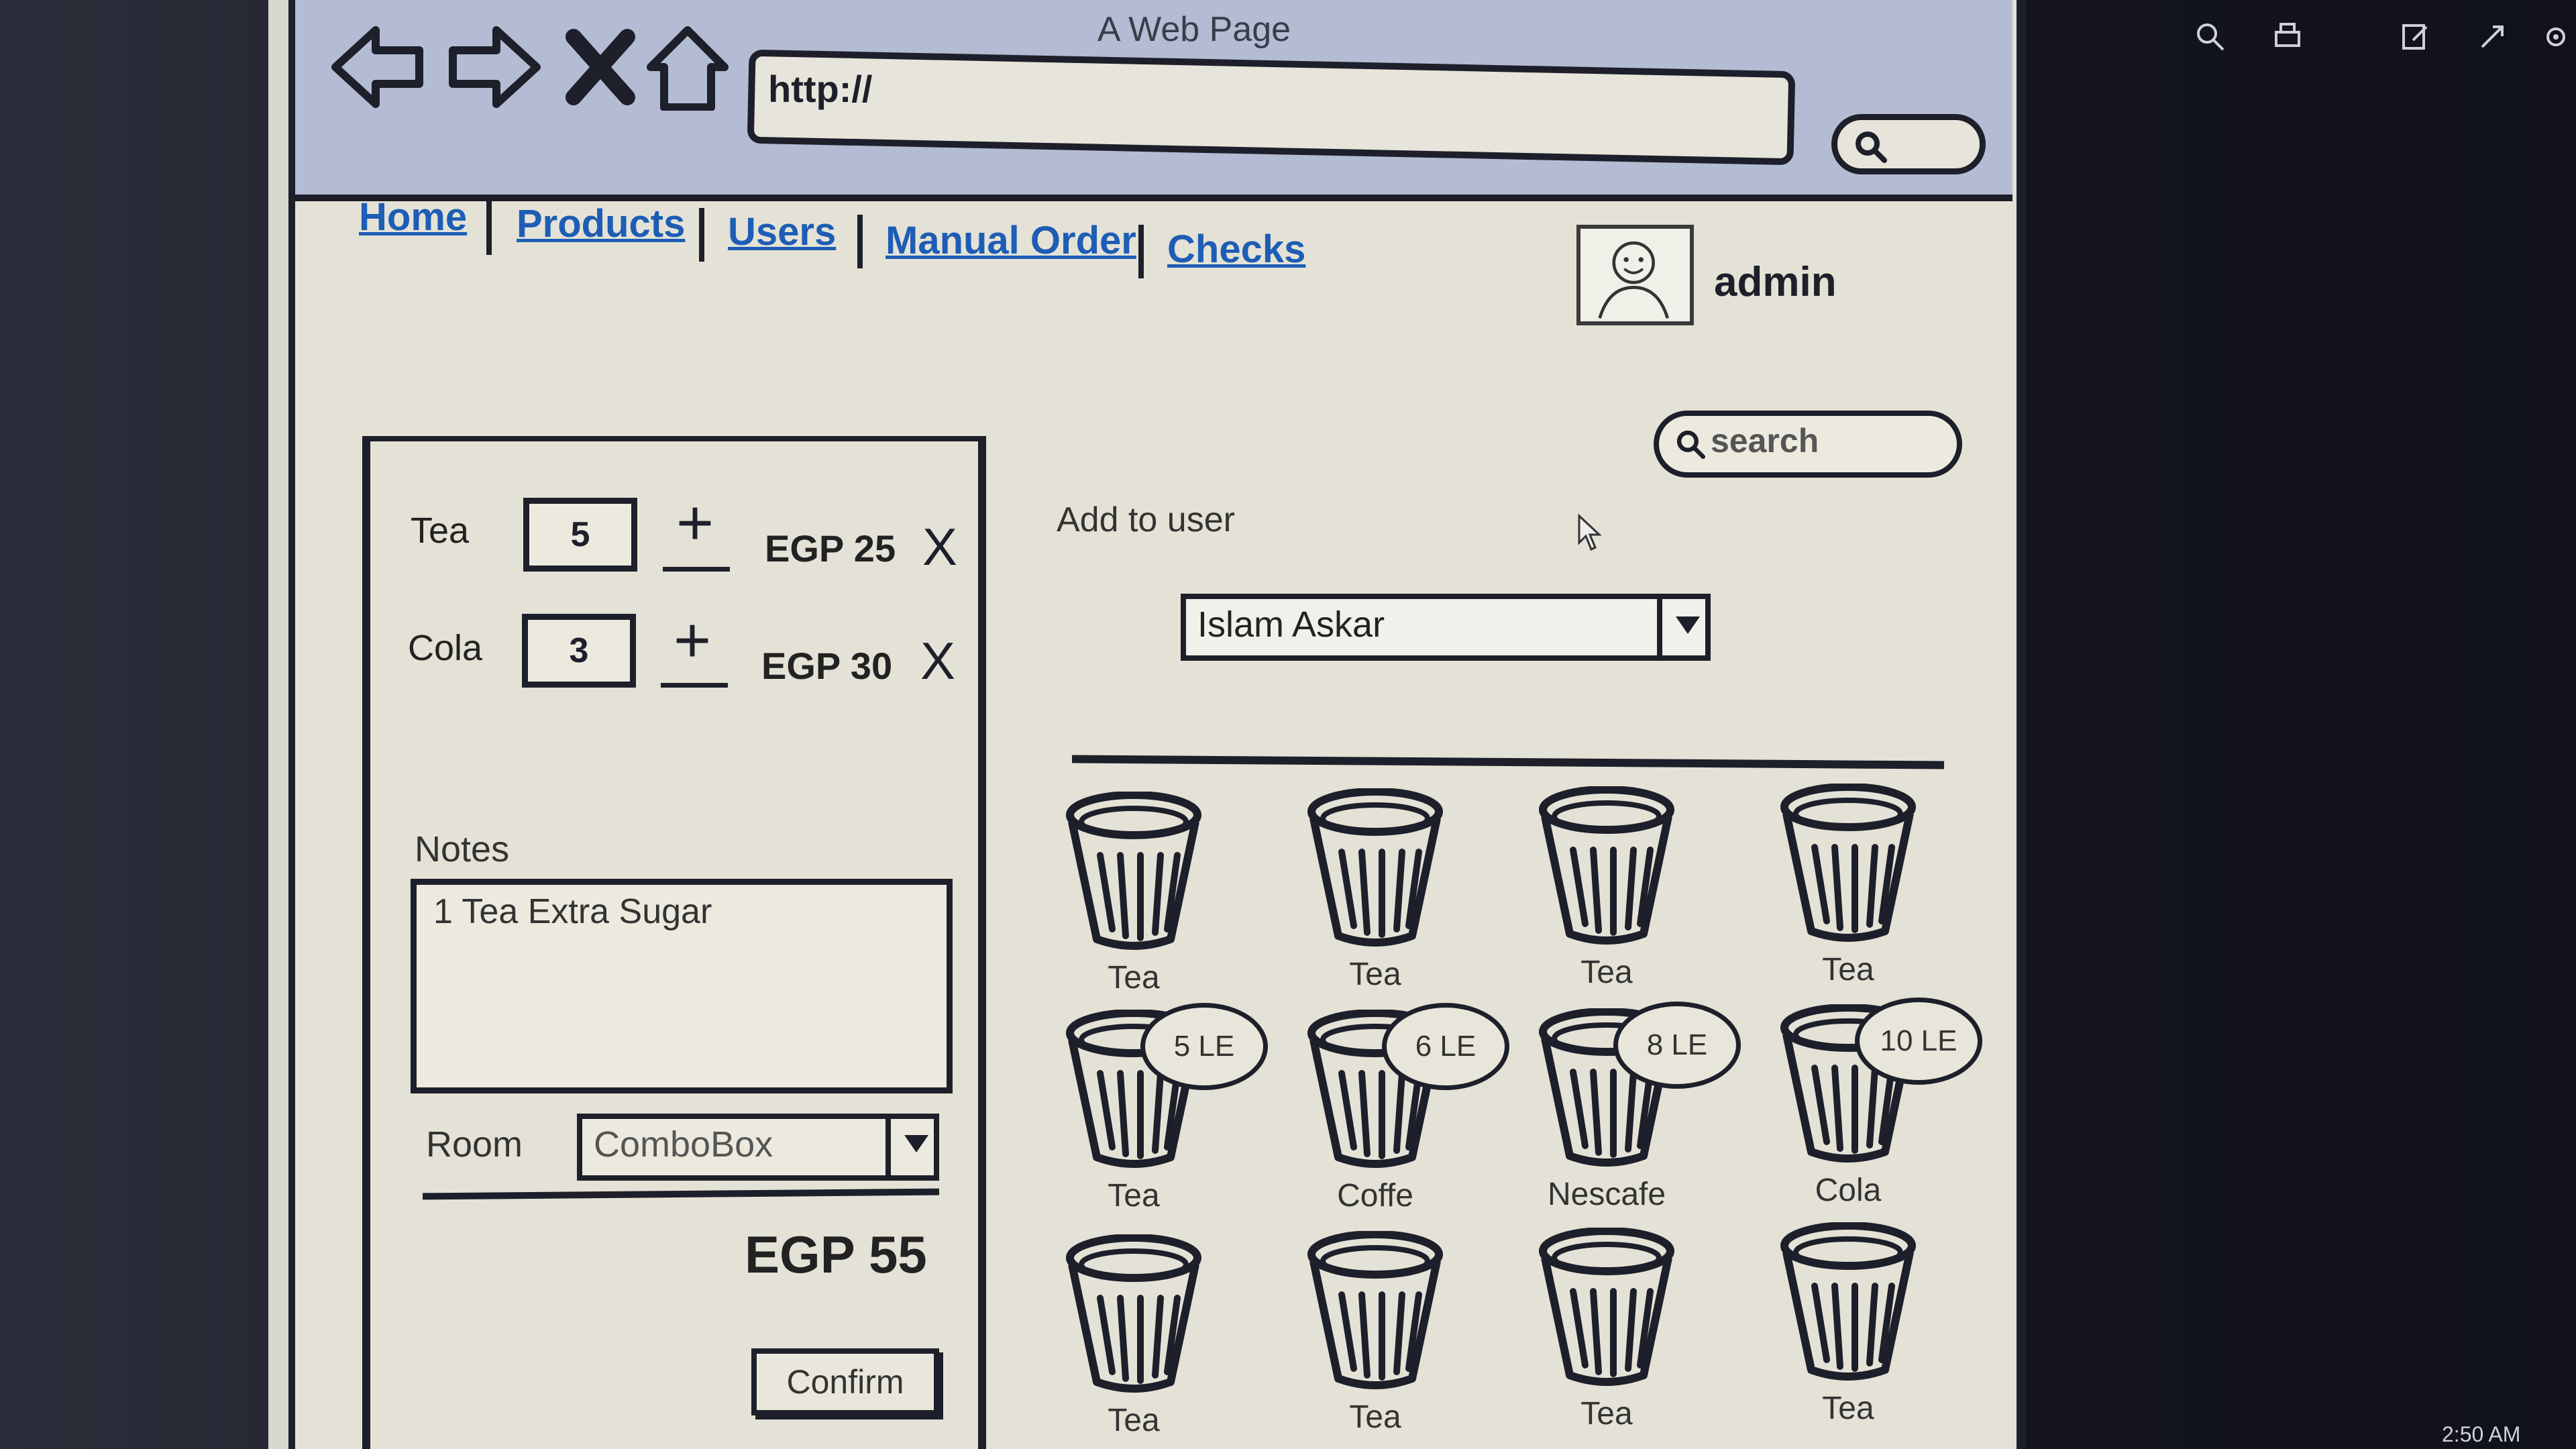 Image resolution: width=2576 pixels, height=1449 pixels. What do you see at coordinates (1590, 532) in the screenshot?
I see `mouse-cursor-icon` at bounding box center [1590, 532].